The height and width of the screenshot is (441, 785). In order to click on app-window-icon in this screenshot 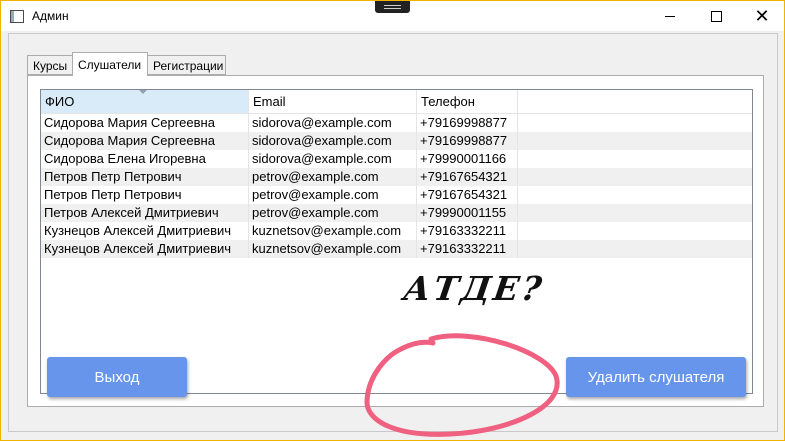, I will do `click(17, 16)`.